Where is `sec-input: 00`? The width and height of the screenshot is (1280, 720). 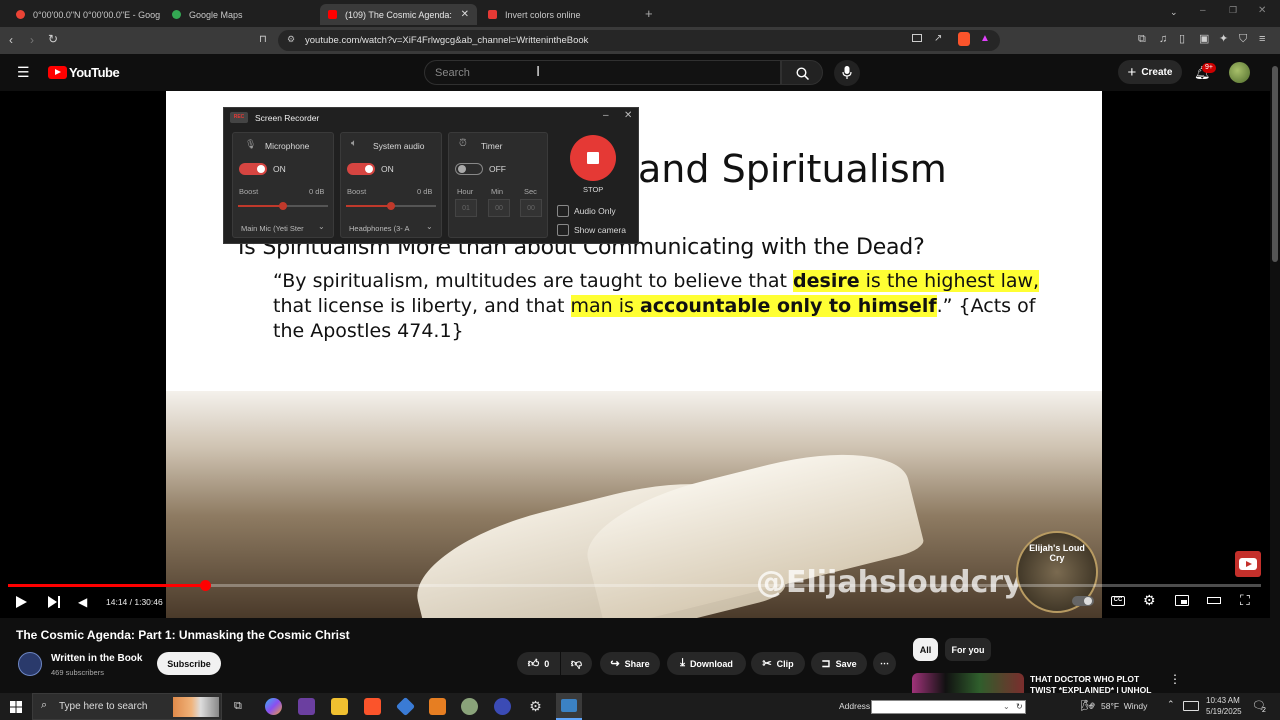
sec-input: 00 is located at coordinates (531, 208).